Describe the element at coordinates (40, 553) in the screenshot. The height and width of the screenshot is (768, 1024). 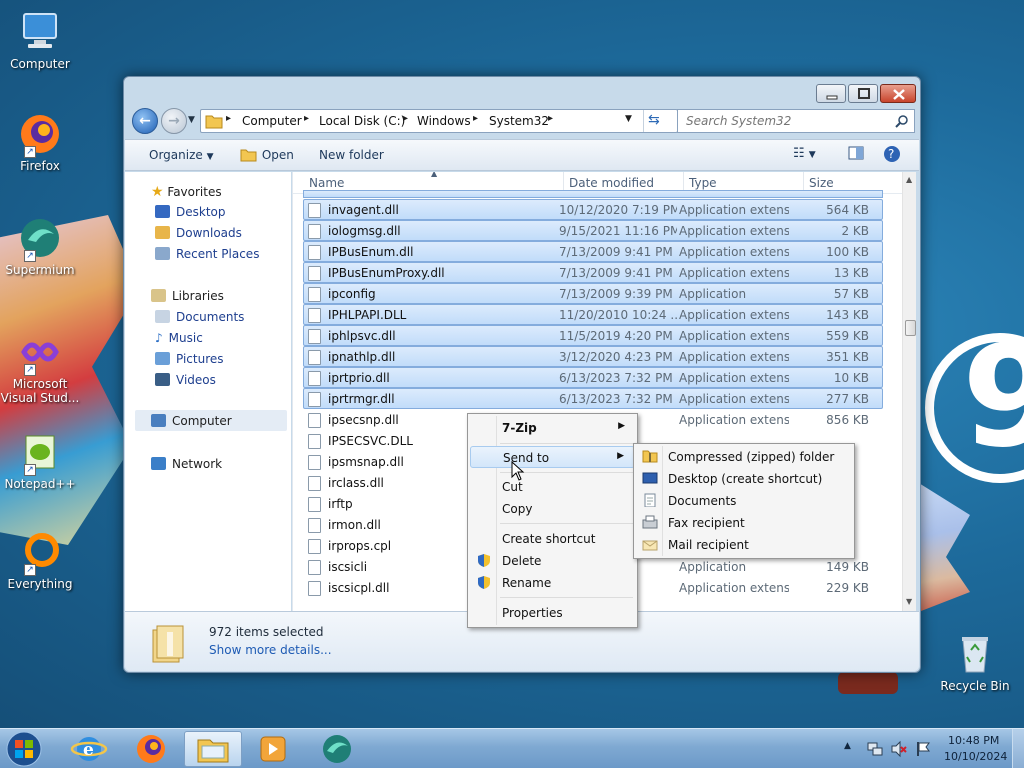
I see `everything-icon: ↗` at that location.